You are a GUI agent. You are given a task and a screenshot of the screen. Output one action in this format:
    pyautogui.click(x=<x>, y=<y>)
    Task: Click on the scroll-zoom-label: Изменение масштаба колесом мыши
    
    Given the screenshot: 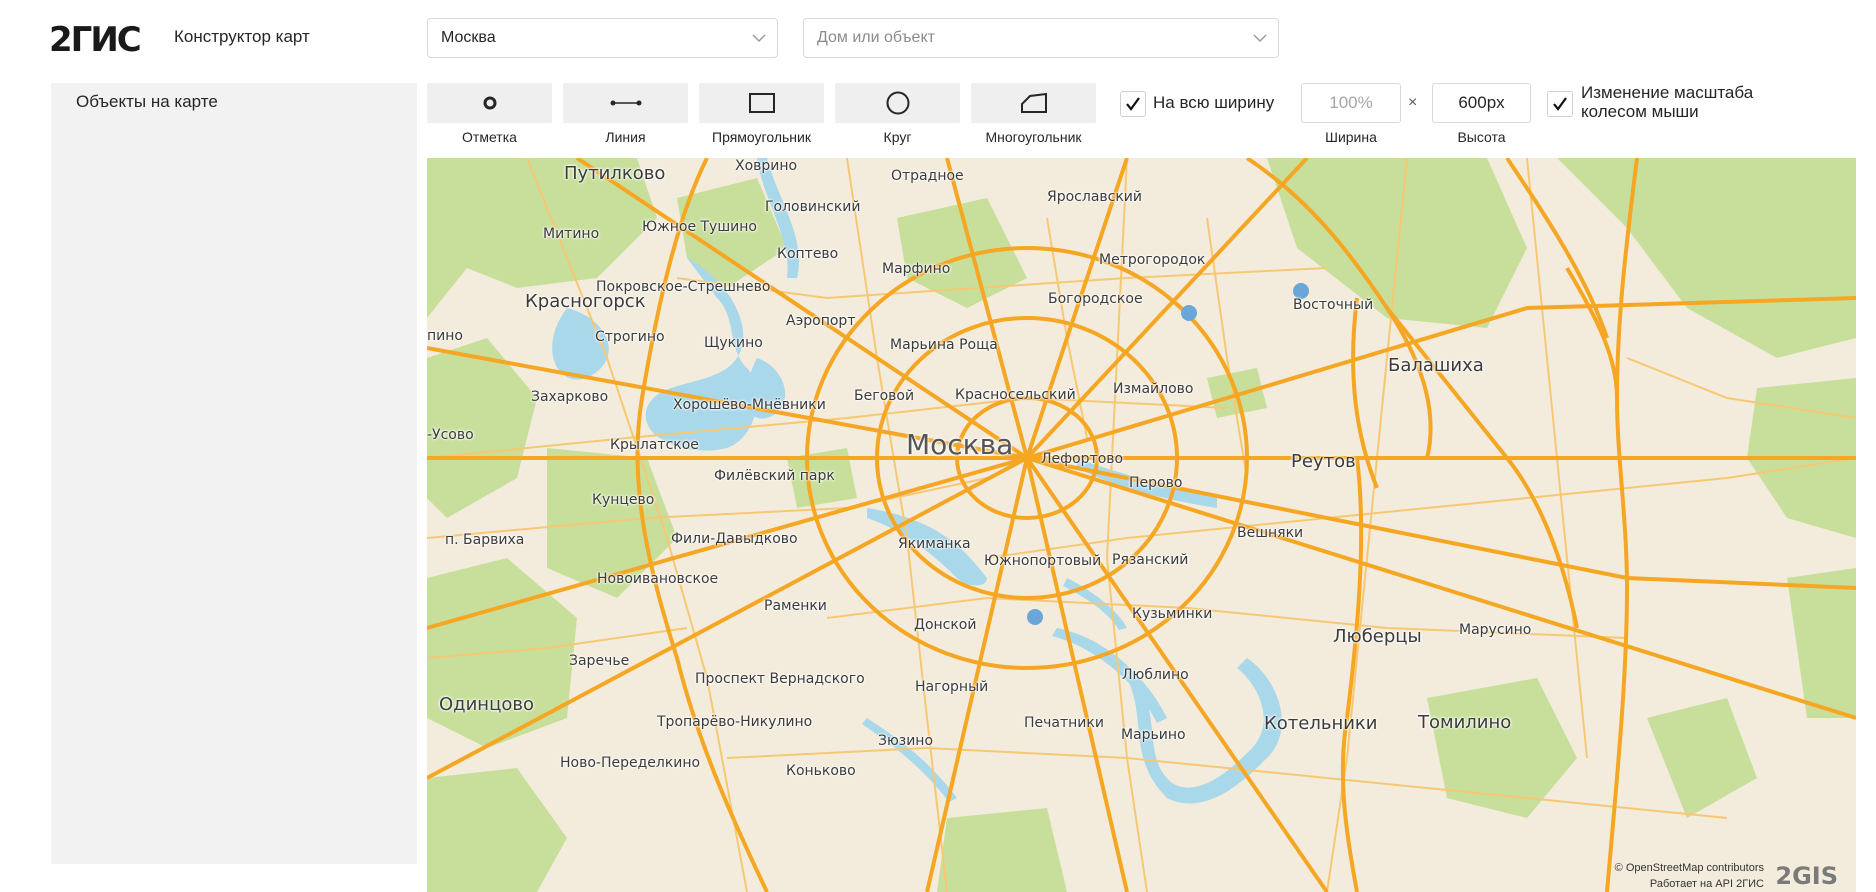 What is the action you would take?
    pyautogui.click(x=1667, y=102)
    